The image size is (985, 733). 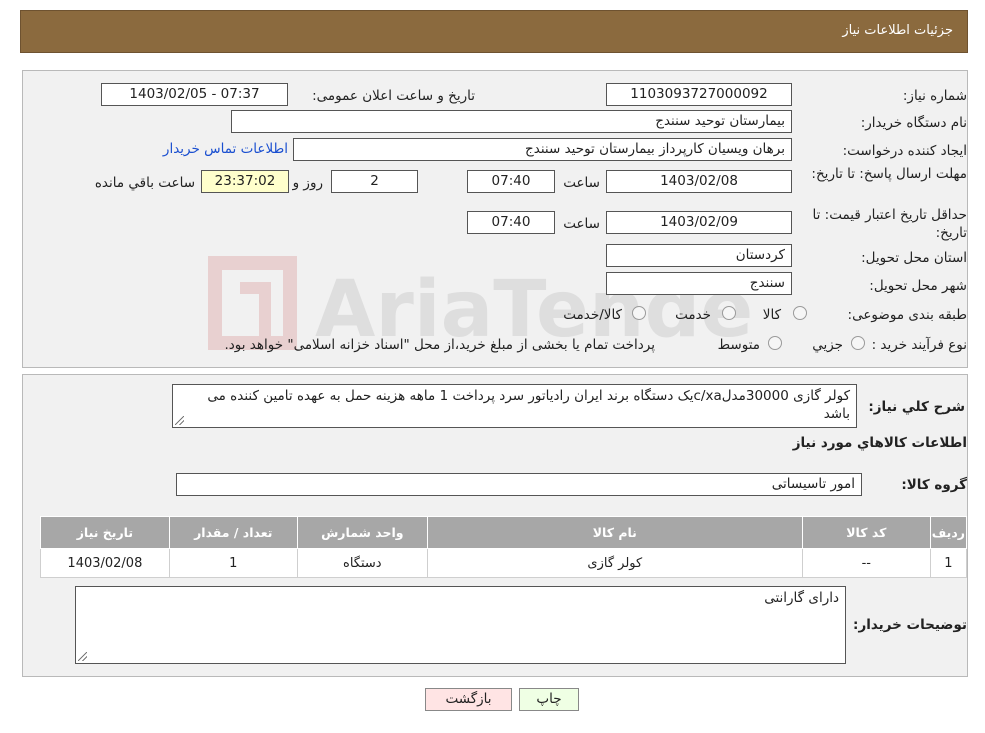 I want to click on page-header: جزئیات اطلاعات نیاز, so click(x=494, y=31).